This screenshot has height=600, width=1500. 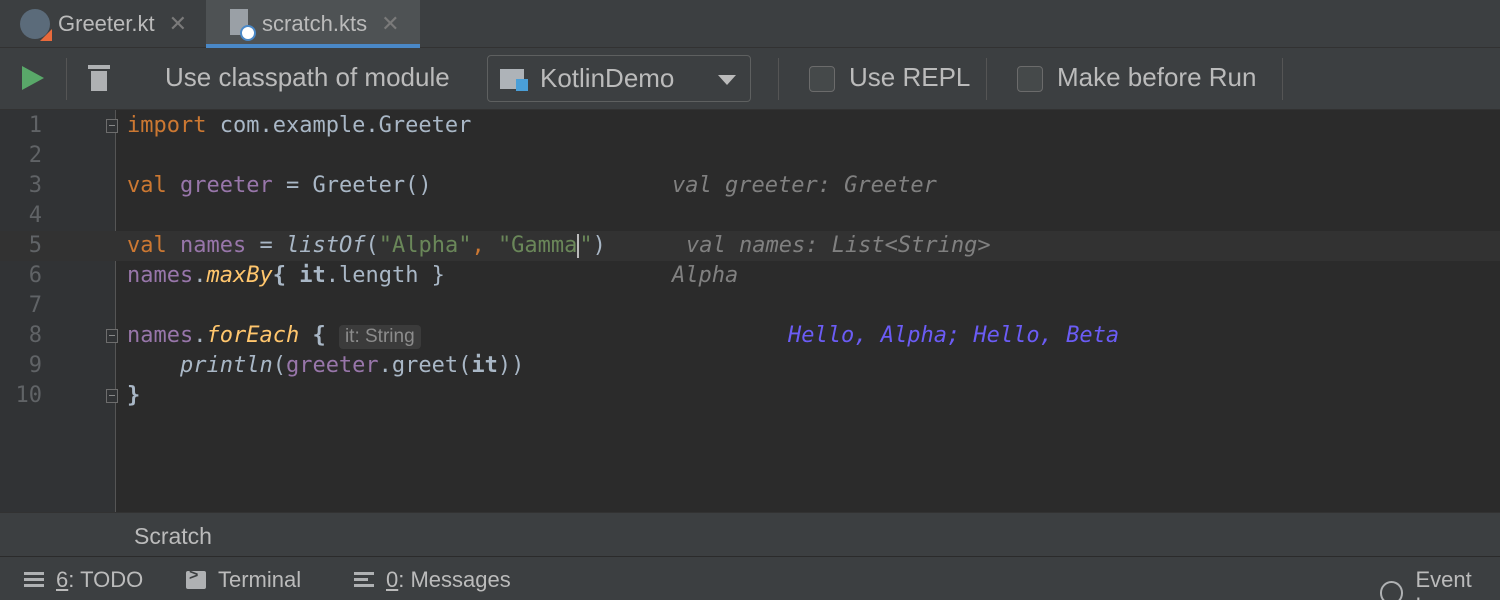 What do you see at coordinates (134, 395) in the screenshot?
I see `code-text: }` at bounding box center [134, 395].